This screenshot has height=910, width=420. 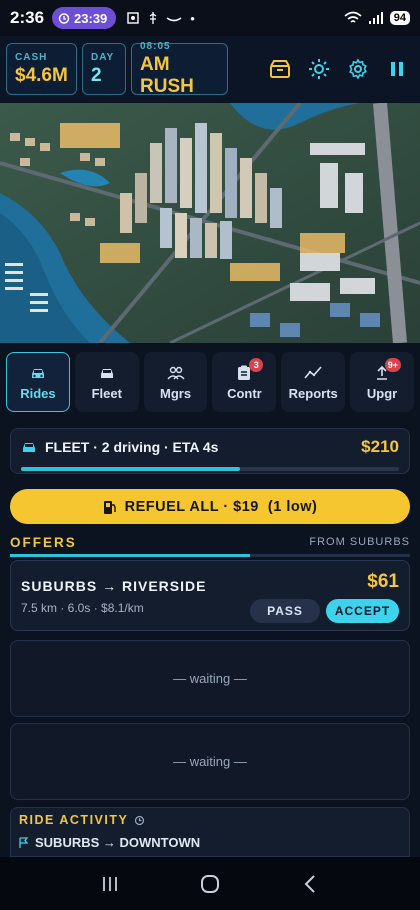 I want to click on tab-label: Mgrs, so click(x=176, y=393).